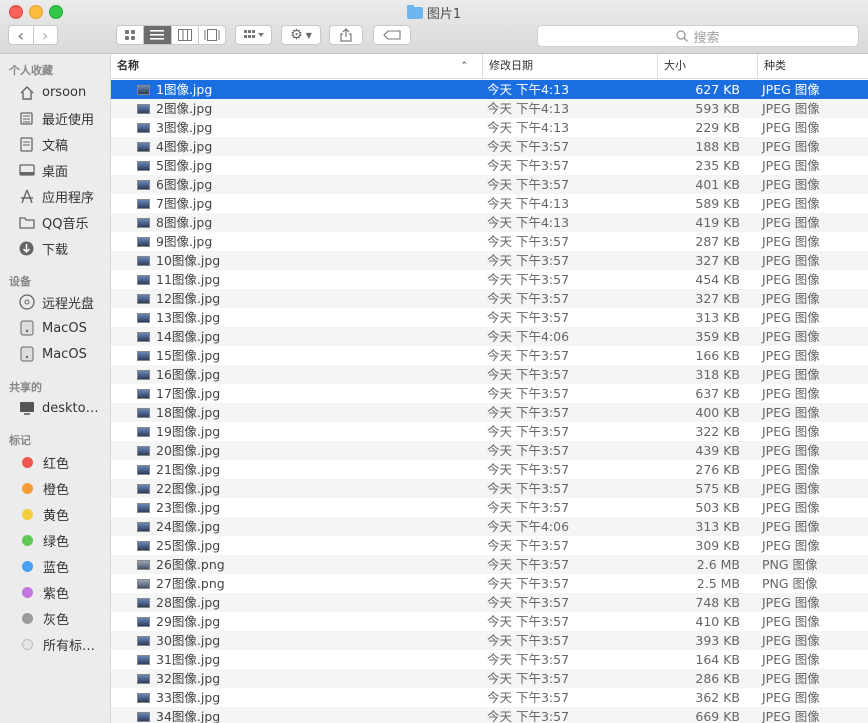 Image resolution: width=868 pixels, height=723 pixels. What do you see at coordinates (158, 35) in the screenshot?
I see `list-view-button` at bounding box center [158, 35].